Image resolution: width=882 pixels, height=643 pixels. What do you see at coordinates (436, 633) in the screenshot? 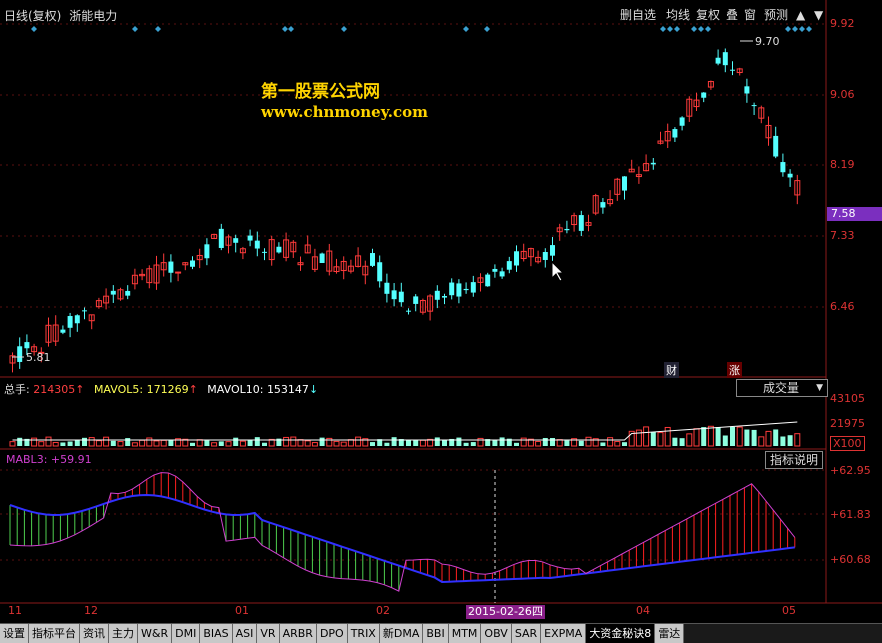
I see `tab-13: BBI` at bounding box center [436, 633].